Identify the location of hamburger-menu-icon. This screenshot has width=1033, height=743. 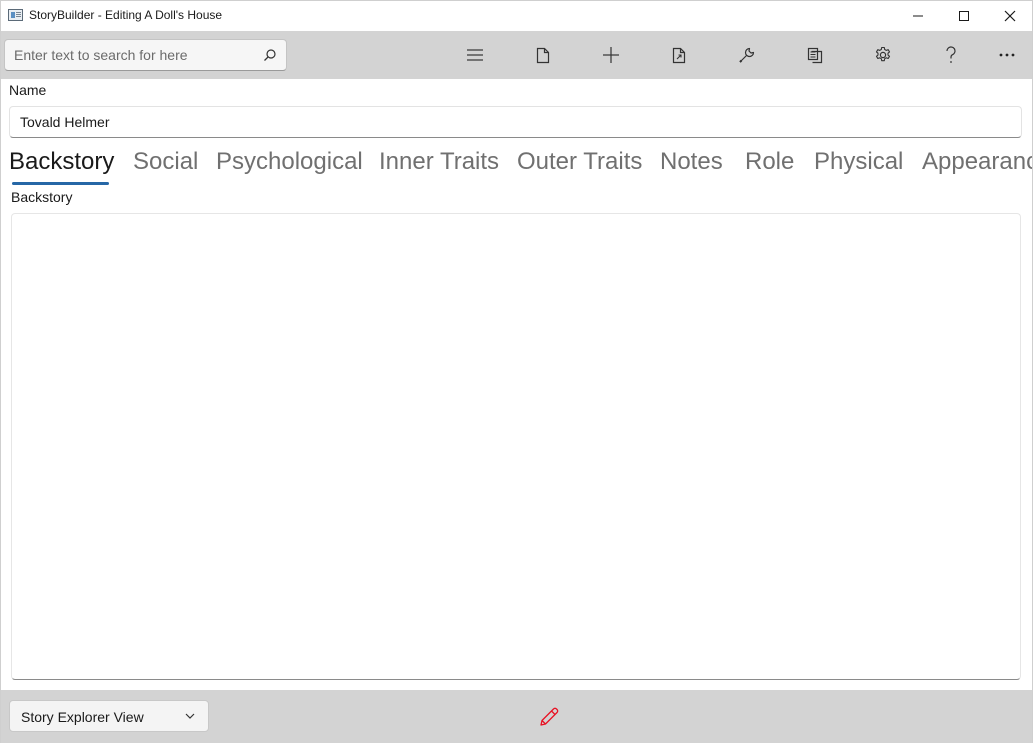
(475, 55).